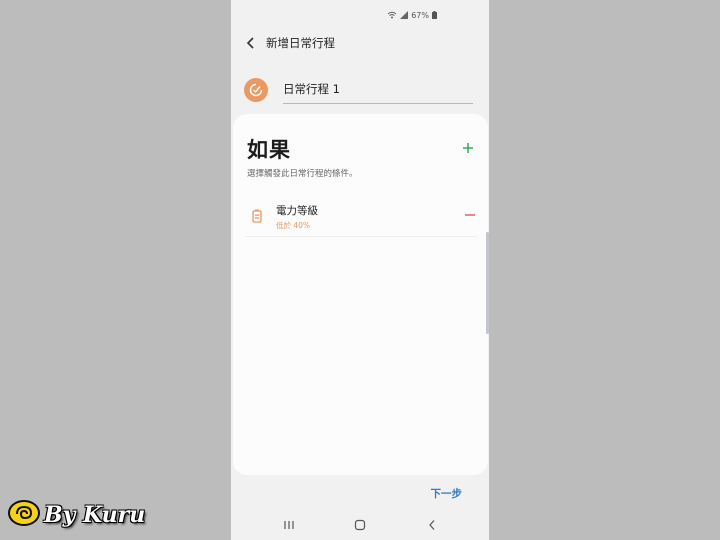  Describe the element at coordinates (360, 43) in the screenshot. I see `app-header: 新增日常行程` at that location.